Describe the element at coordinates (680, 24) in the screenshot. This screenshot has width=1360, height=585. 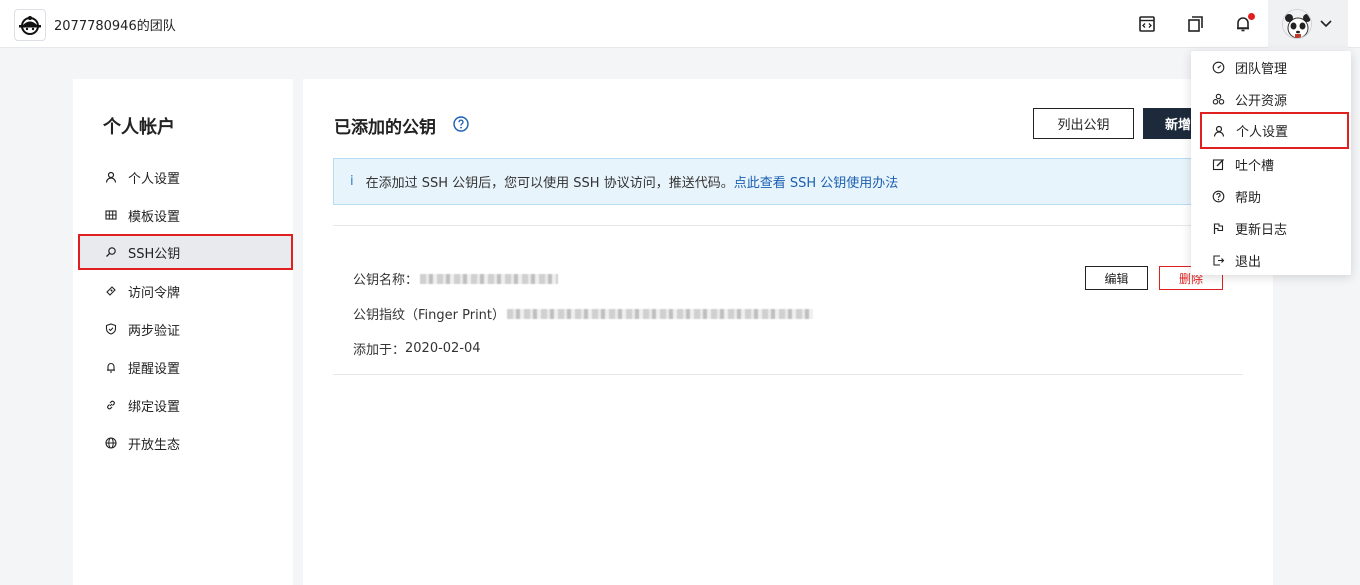
I see `top-bar: 2077780946的团队` at that location.